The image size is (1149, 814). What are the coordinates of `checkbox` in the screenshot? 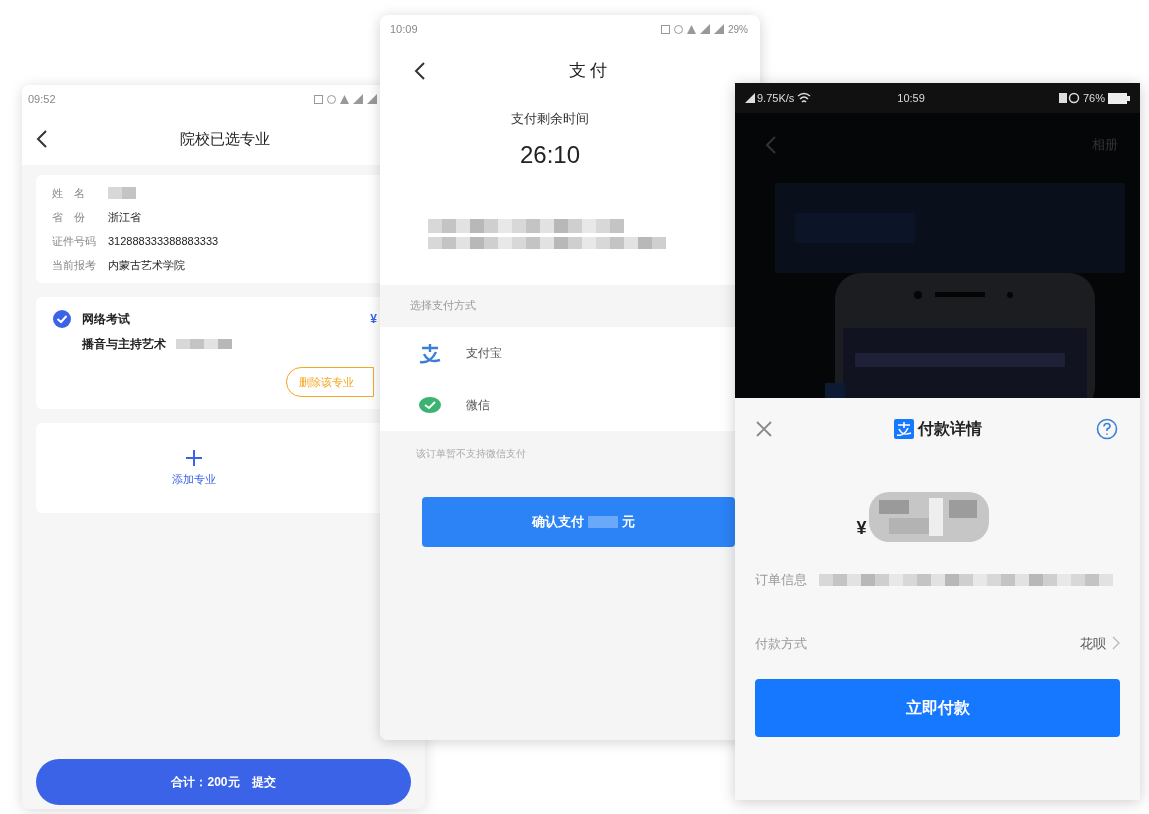 It's located at (62, 319).